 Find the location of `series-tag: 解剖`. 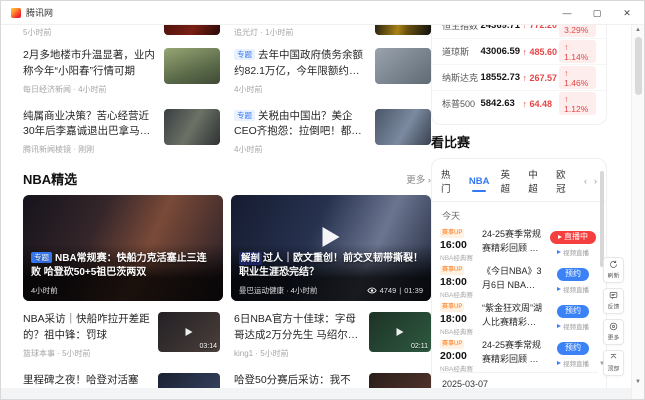

series-tag: 解剖 is located at coordinates (251, 259).